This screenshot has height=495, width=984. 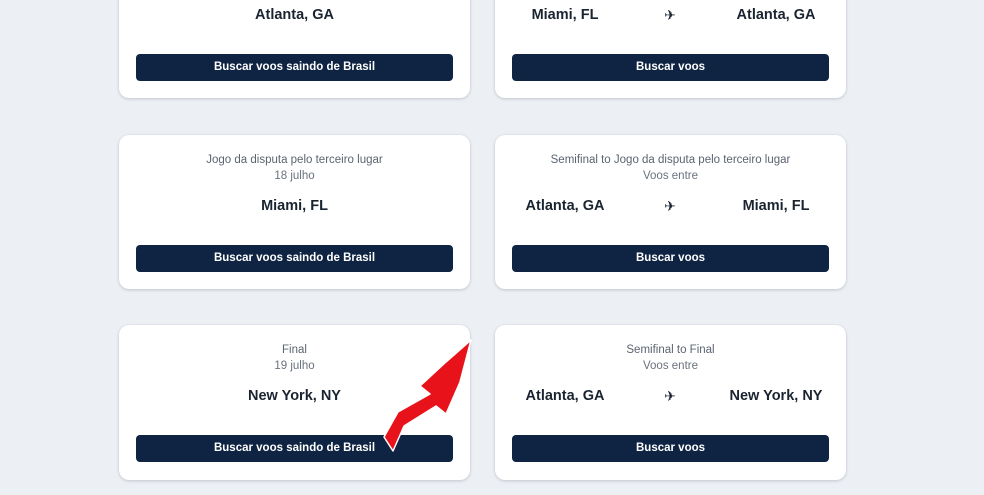 What do you see at coordinates (776, 206) in the screenshot?
I see `route-to: Miami, FL` at bounding box center [776, 206].